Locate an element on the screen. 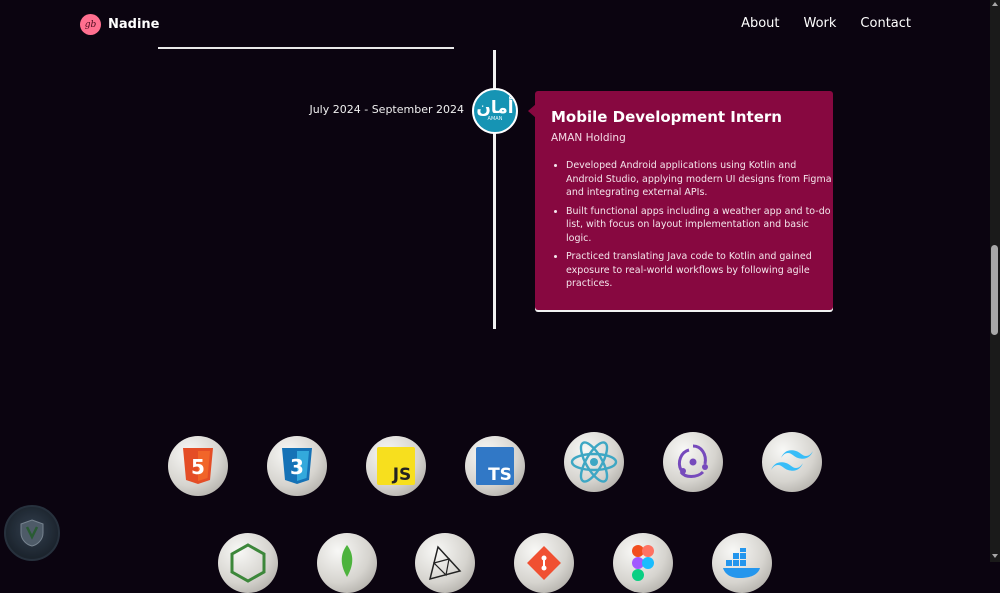  html5-number: 5 is located at coordinates (198, 467).